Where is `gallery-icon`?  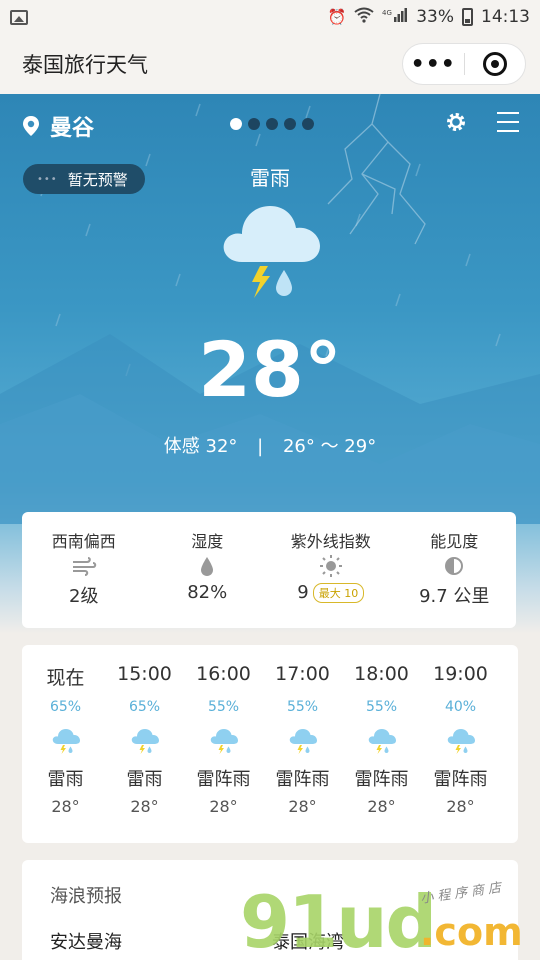 gallery-icon is located at coordinates (19, 17).